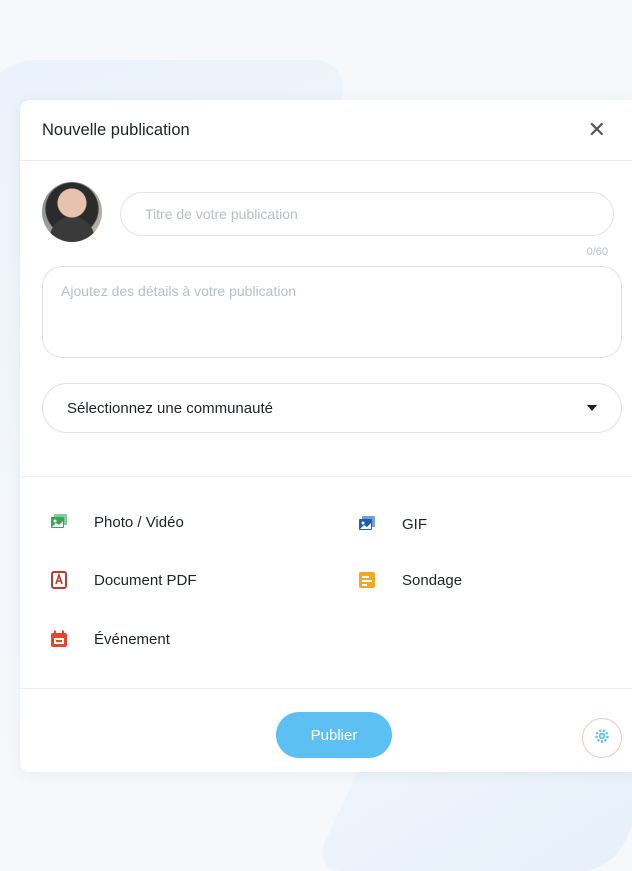 The width and height of the screenshot is (632, 871). What do you see at coordinates (132, 639) in the screenshot?
I see `option-label: Événement` at bounding box center [132, 639].